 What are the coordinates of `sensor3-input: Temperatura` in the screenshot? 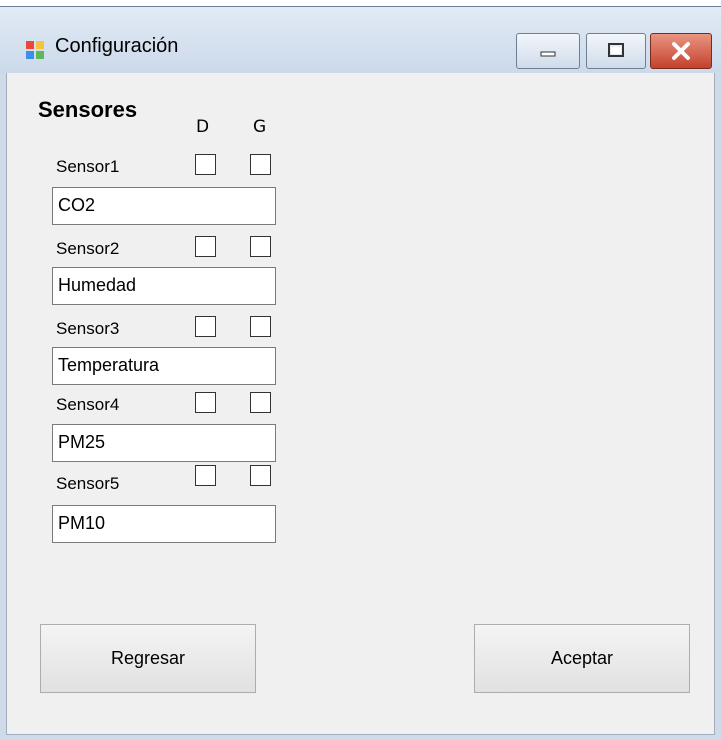 It's located at (164, 366).